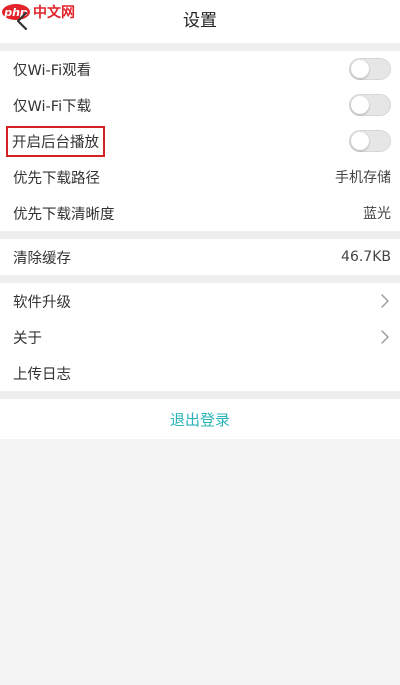  What do you see at coordinates (370, 105) in the screenshot?
I see `wifi-only-download-toggle` at bounding box center [370, 105].